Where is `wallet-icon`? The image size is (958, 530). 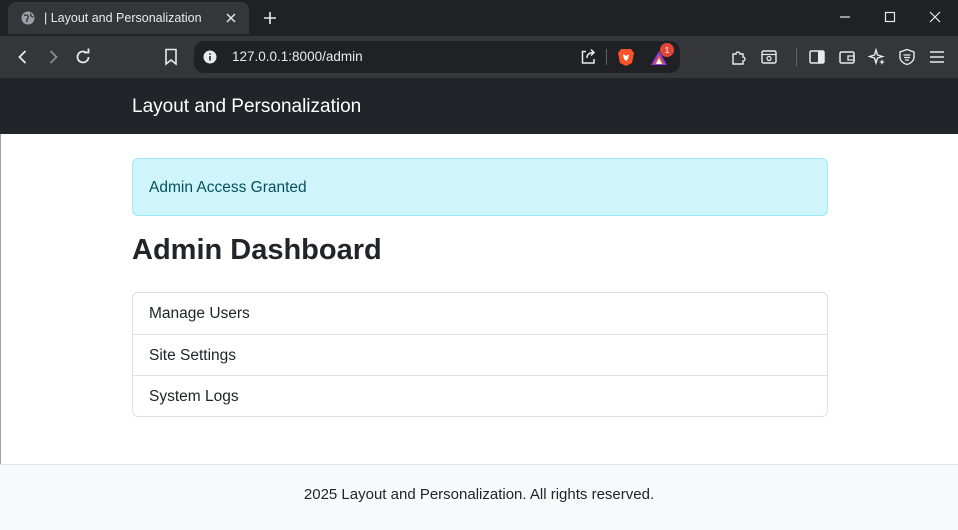 wallet-icon is located at coordinates (847, 57).